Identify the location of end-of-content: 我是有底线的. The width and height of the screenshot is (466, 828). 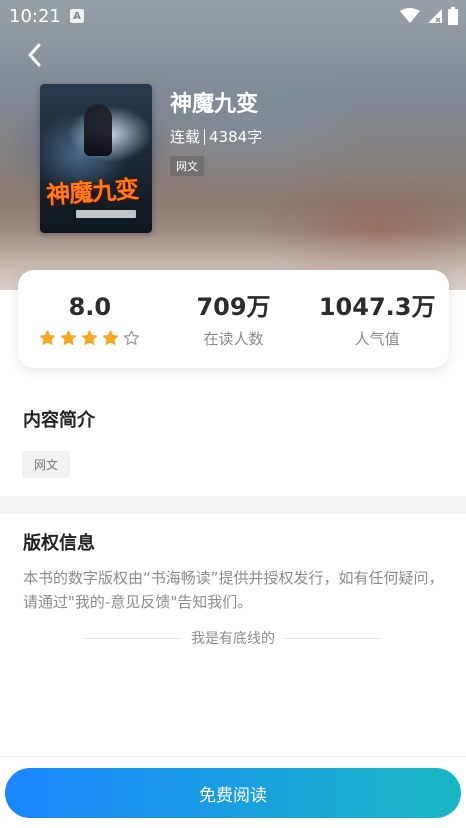
(233, 638).